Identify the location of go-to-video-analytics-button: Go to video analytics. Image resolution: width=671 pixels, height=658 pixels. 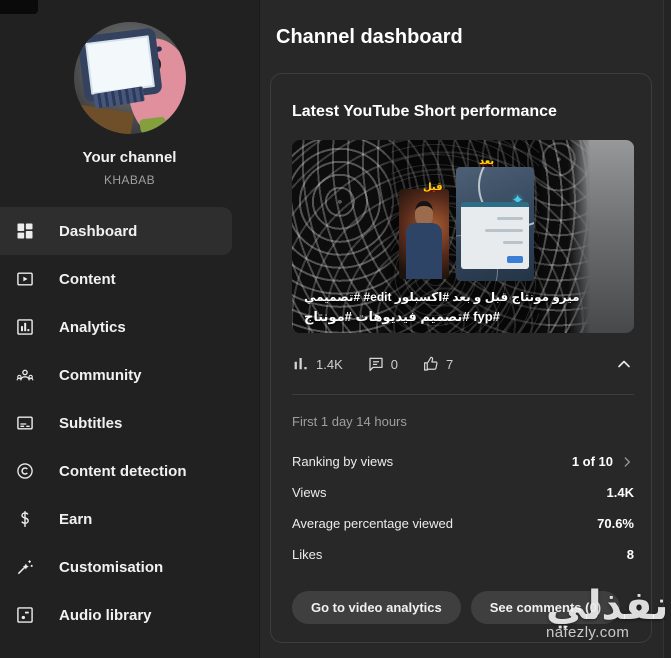
(376, 607).